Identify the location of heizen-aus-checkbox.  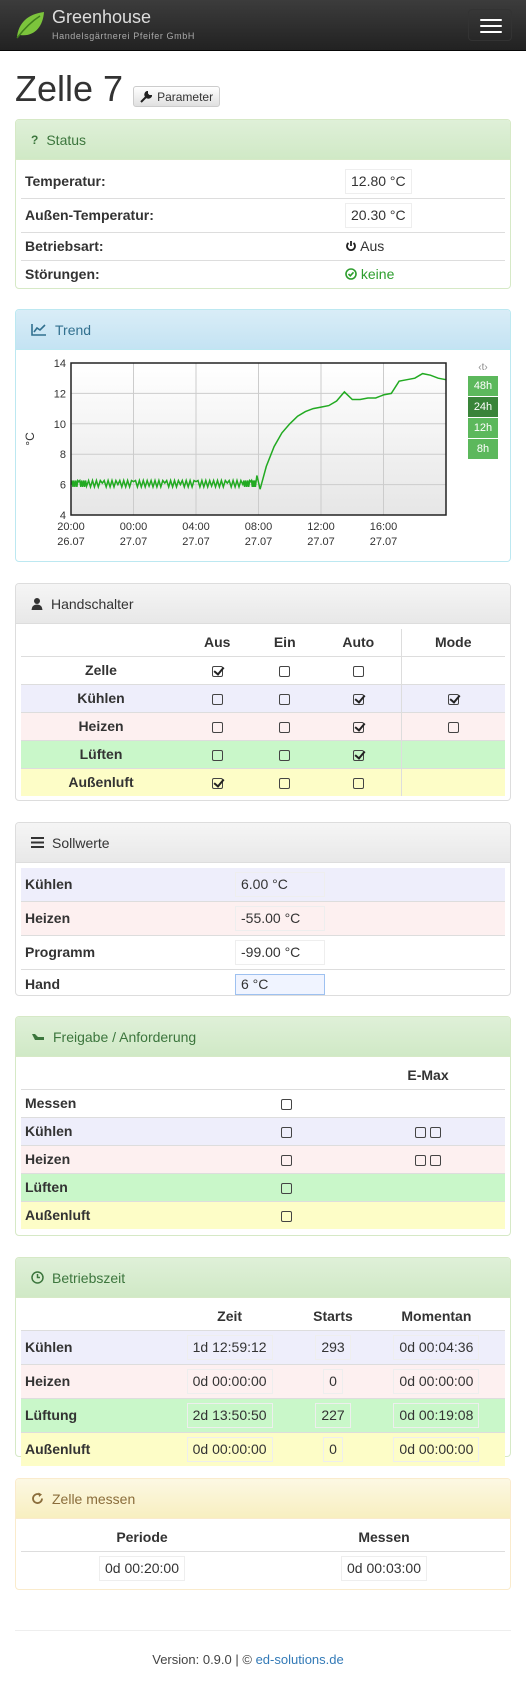
(217, 727).